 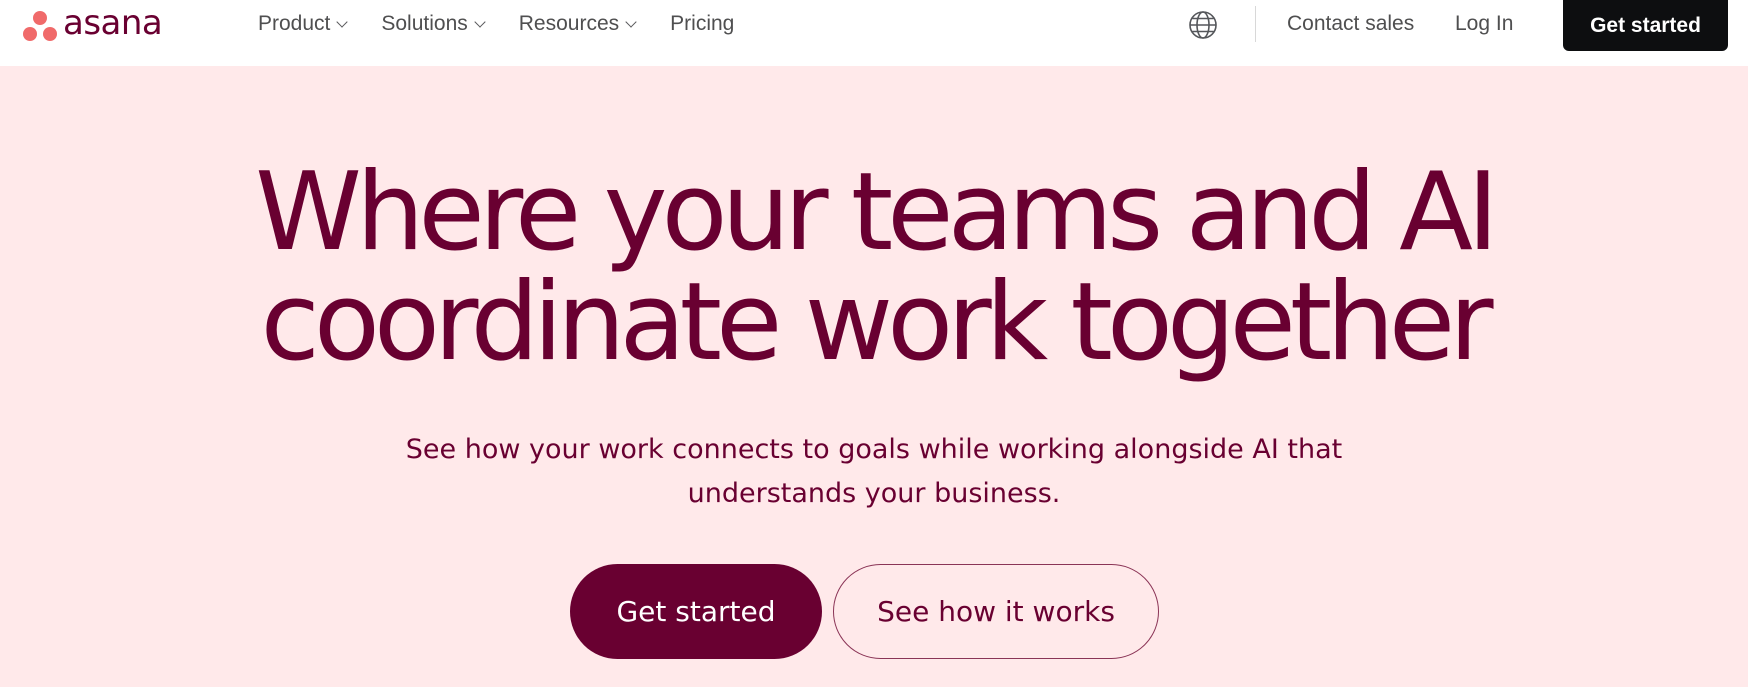 I want to click on get-started-header-button: Get started, so click(x=1645, y=25).